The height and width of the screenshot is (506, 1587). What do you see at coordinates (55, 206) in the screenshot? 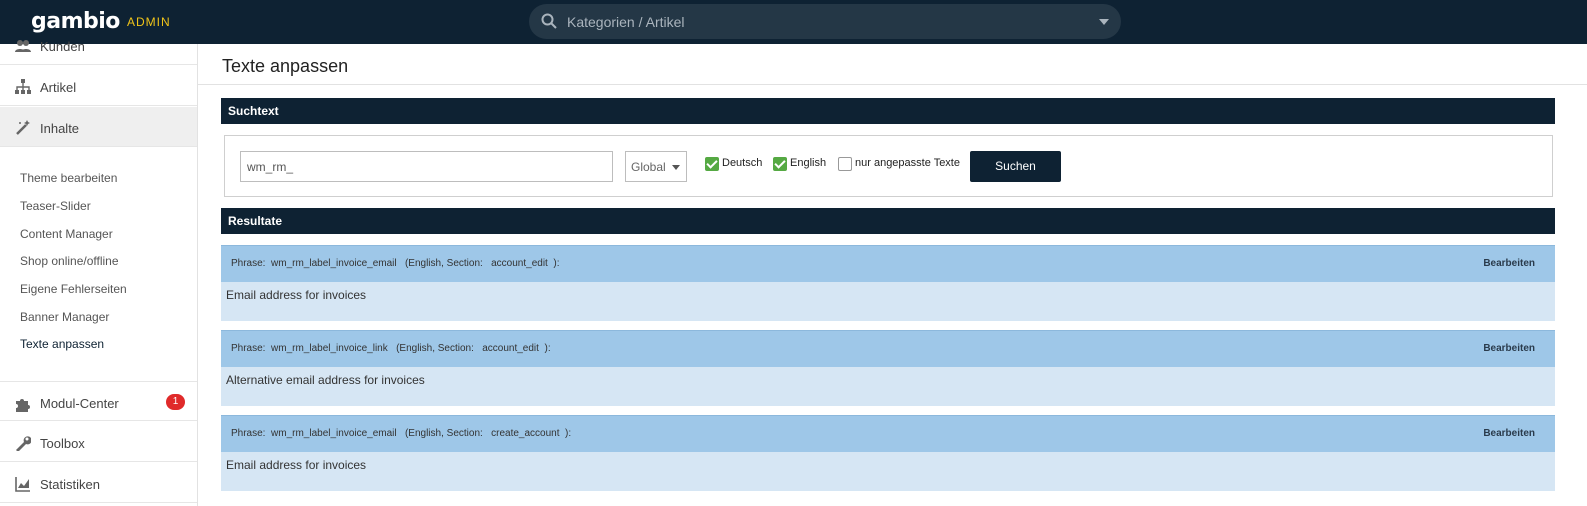
I see `submenu-teaser-slider: Teaser-Slider` at bounding box center [55, 206].